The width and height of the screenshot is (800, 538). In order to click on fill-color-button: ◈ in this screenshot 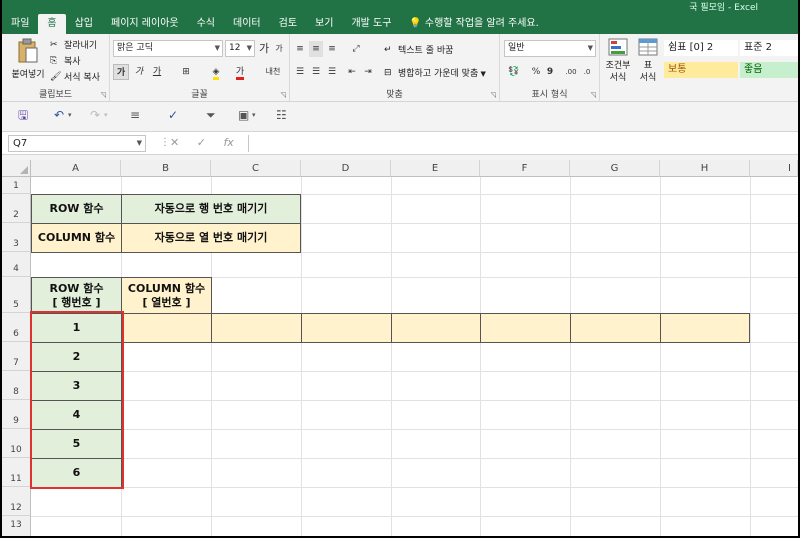, I will do `click(216, 72)`.